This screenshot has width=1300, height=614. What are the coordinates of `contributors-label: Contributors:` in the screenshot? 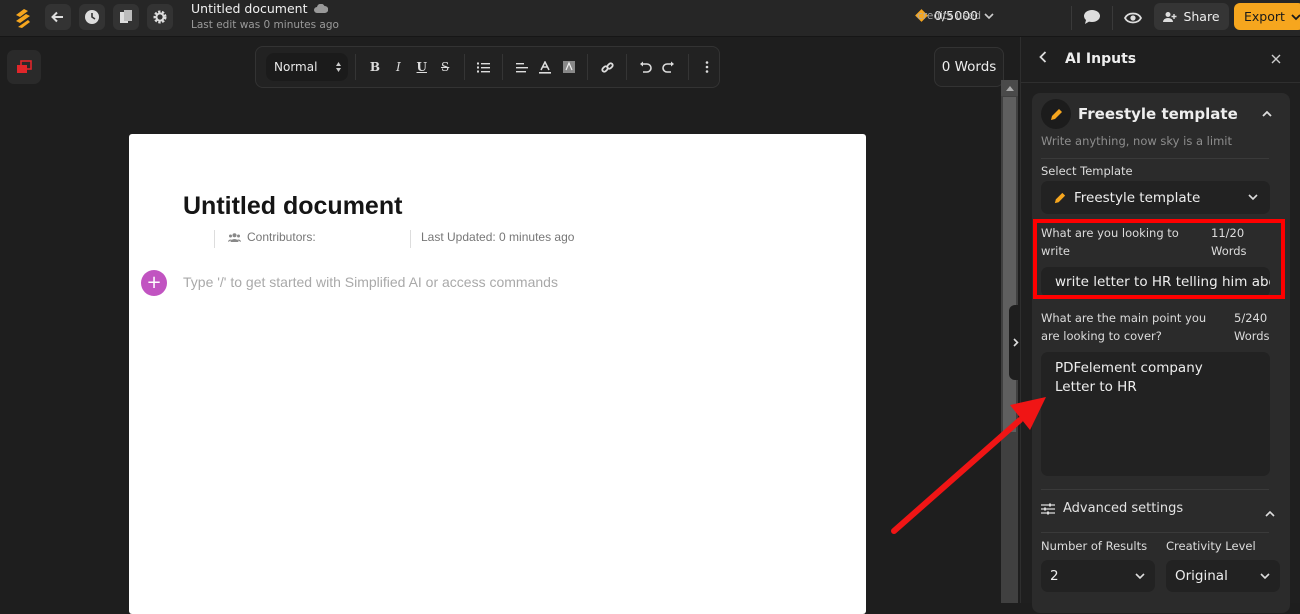 It's located at (281, 237).